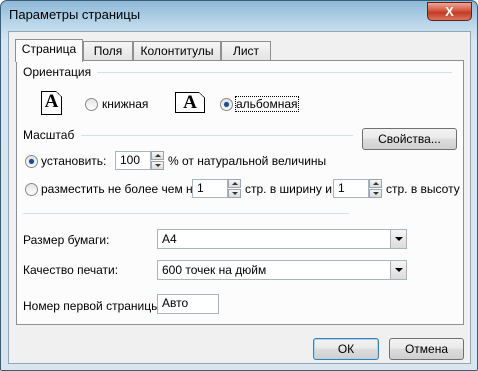 The width and height of the screenshot is (478, 371). What do you see at coordinates (288, 189) in the screenshot?
I see `fit-pages-wide-suffix: стр. в ширину и` at bounding box center [288, 189].